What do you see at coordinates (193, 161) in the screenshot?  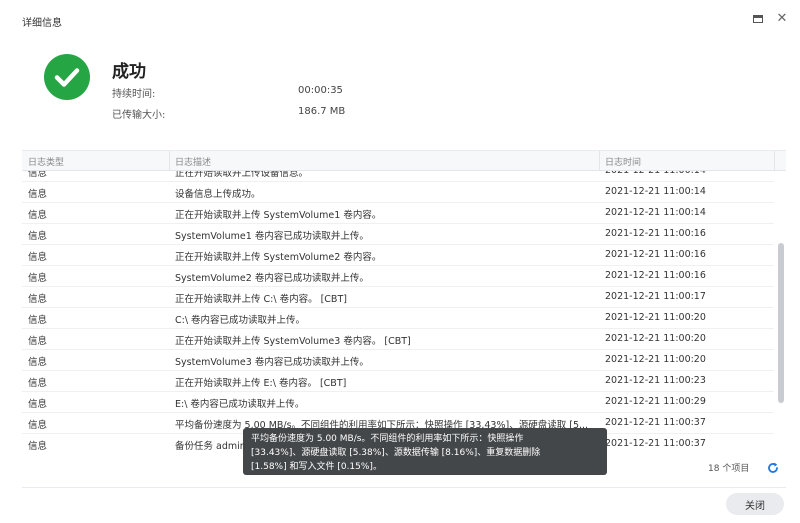 I see `column-header-log-description: 日志描述` at bounding box center [193, 161].